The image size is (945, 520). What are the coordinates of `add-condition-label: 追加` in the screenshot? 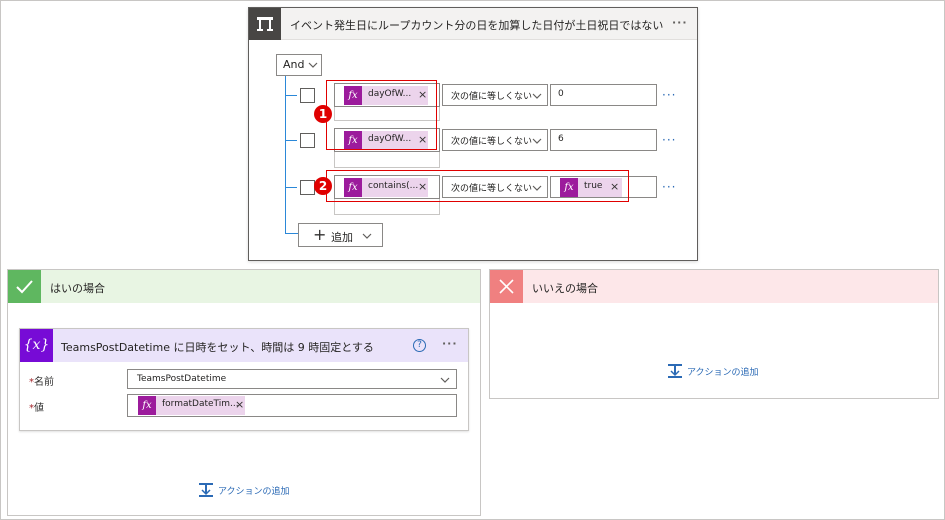 It's located at (342, 237).